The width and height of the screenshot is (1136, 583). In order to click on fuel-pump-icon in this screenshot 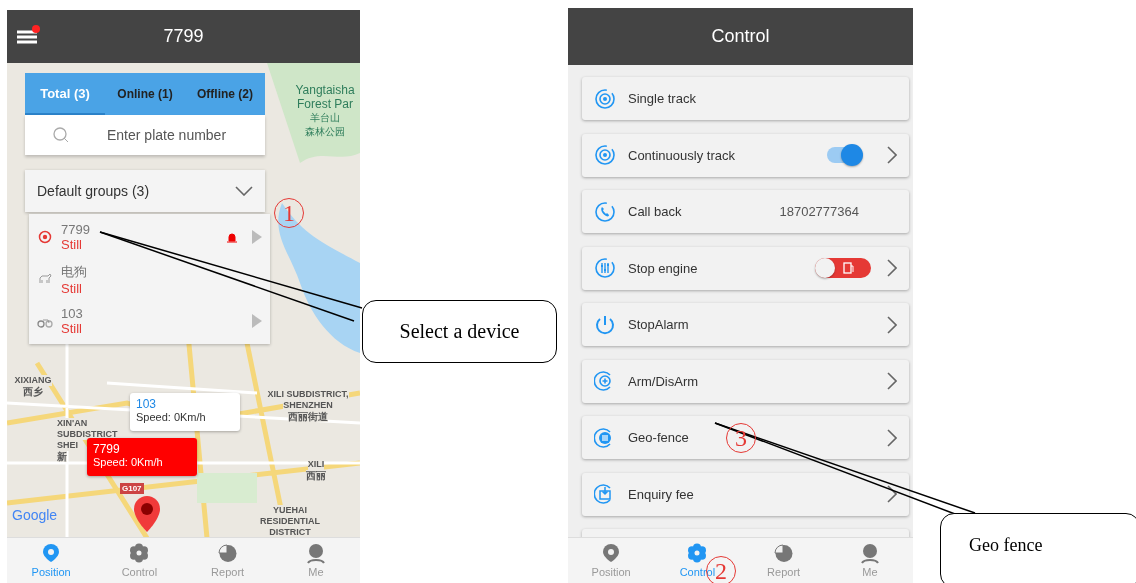, I will do `click(849, 268)`.